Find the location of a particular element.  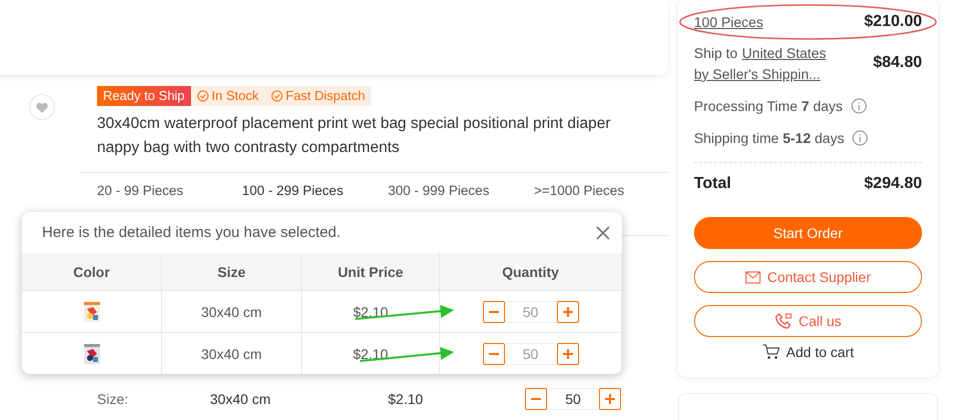

close-button is located at coordinates (603, 233).